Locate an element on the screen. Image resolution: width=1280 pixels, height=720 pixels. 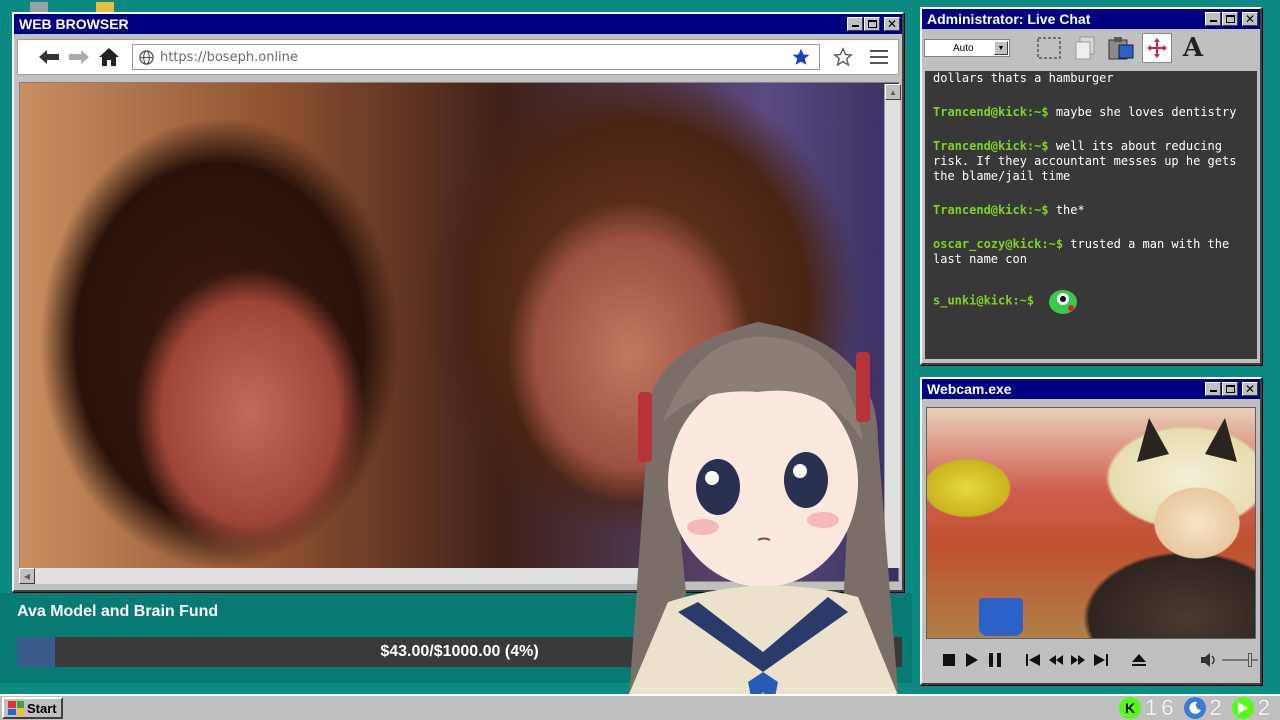
home-icon is located at coordinates (109, 57).